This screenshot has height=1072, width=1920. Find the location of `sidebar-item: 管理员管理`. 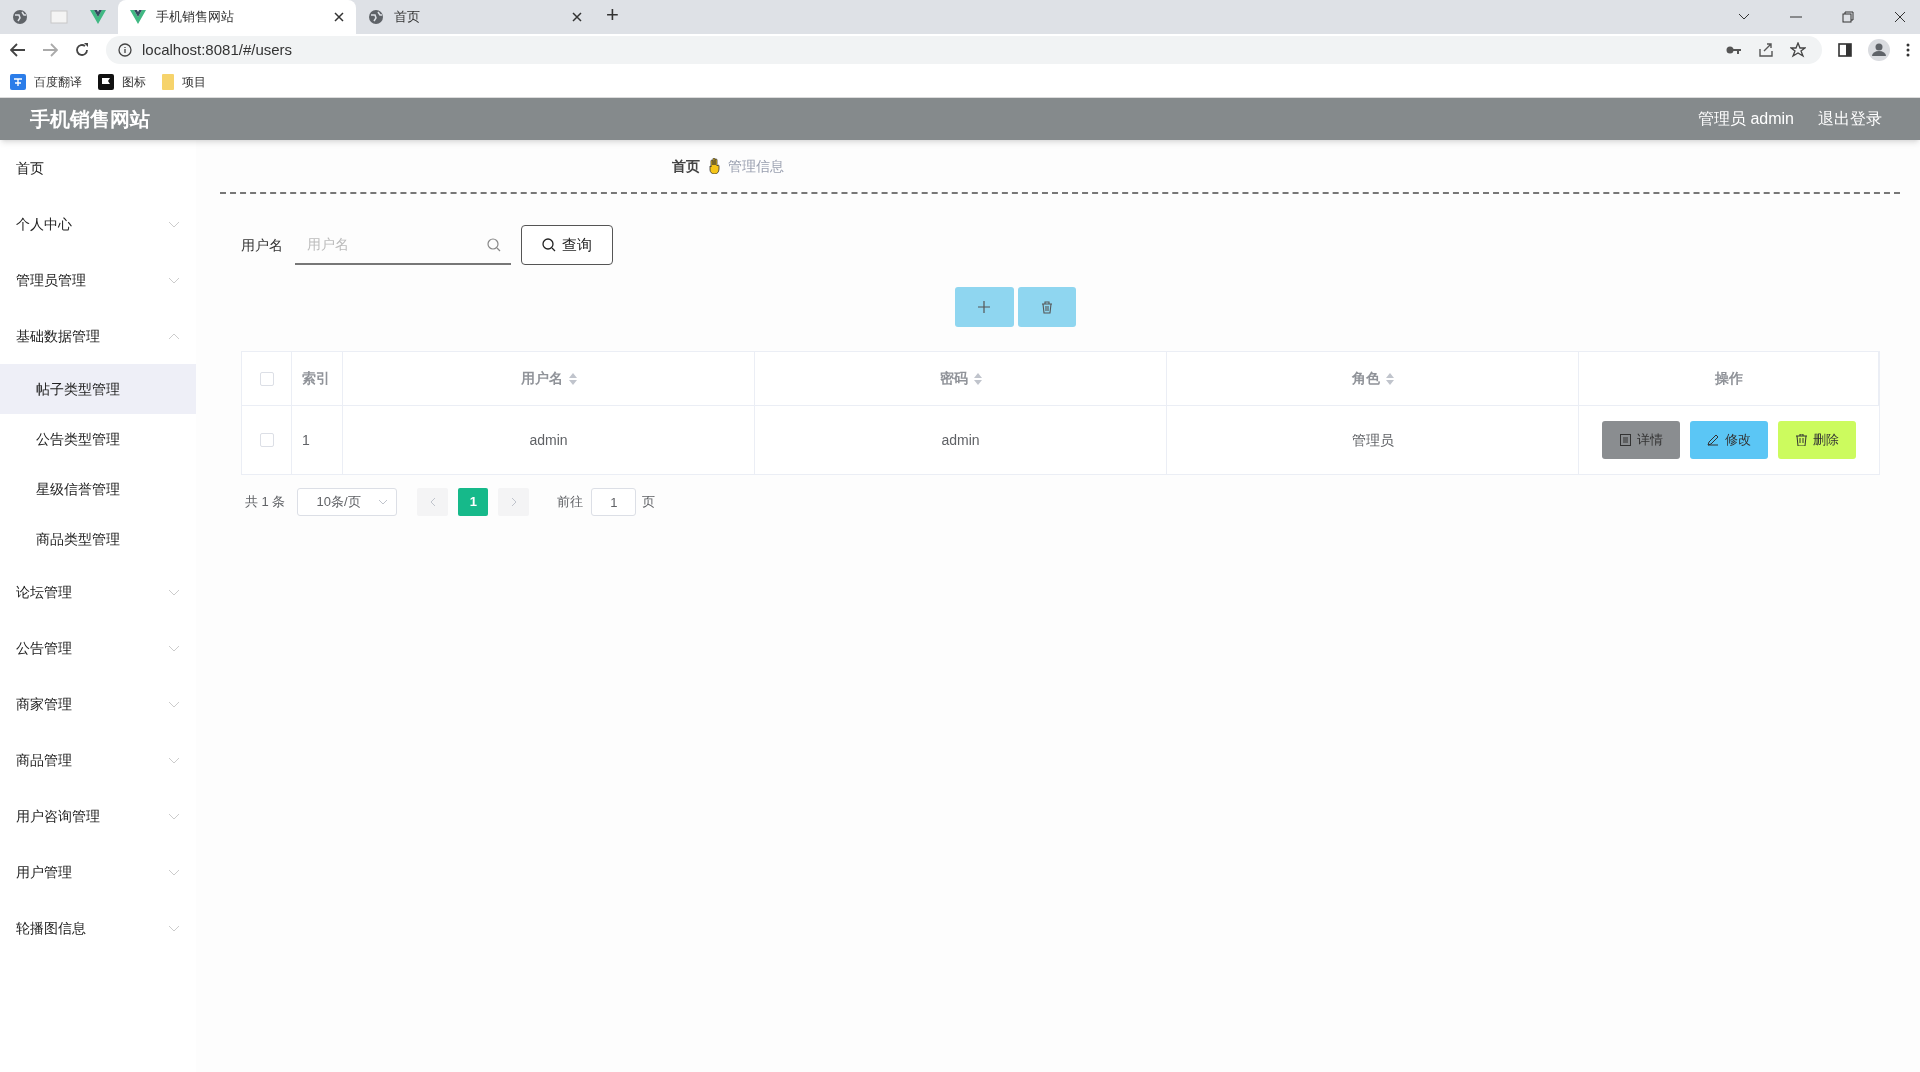

sidebar-item: 管理员管理 is located at coordinates (92, 280).